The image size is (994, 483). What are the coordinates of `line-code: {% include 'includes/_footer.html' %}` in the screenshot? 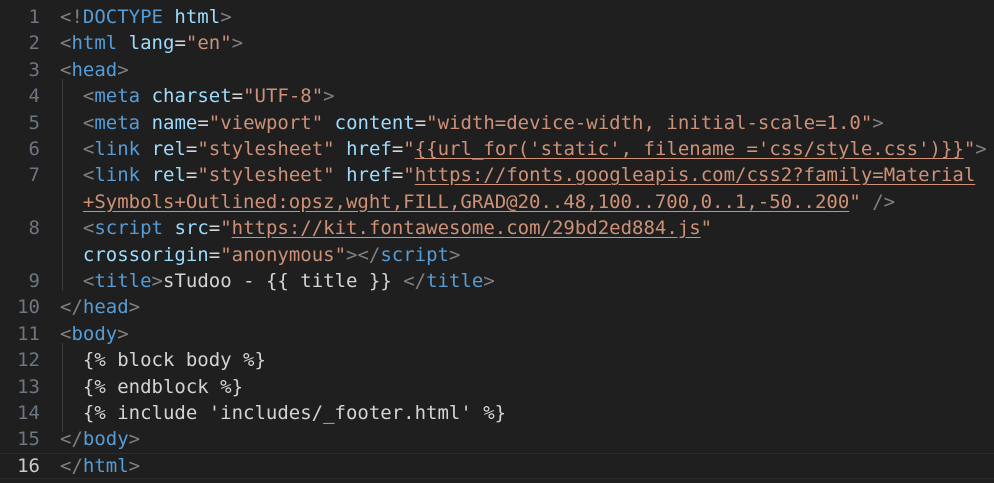 It's located at (283, 413).